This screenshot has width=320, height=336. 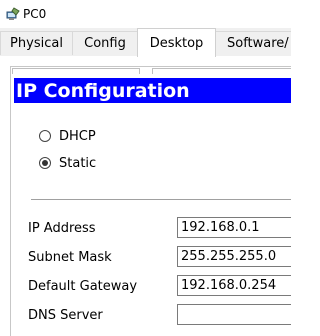 What do you see at coordinates (152, 90) in the screenshot?
I see `panel-title: IP Configuration` at bounding box center [152, 90].